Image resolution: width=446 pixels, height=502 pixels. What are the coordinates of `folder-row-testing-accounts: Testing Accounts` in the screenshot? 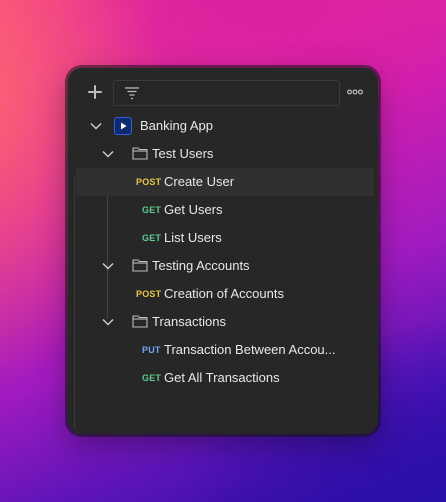 It's located at (225, 266).